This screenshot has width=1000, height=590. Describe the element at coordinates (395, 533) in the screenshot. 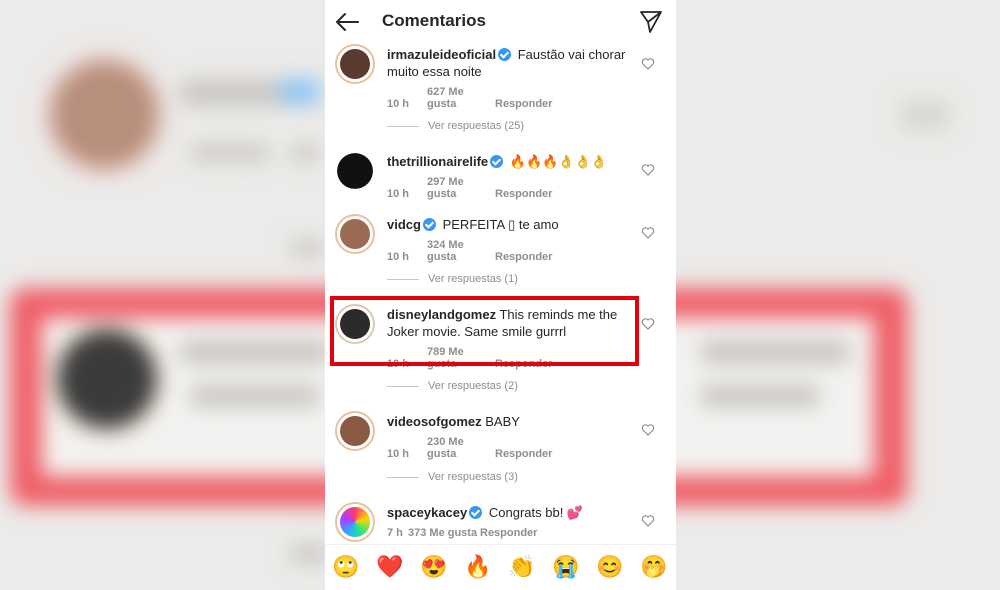

I see `comment-time: 7 h` at that location.